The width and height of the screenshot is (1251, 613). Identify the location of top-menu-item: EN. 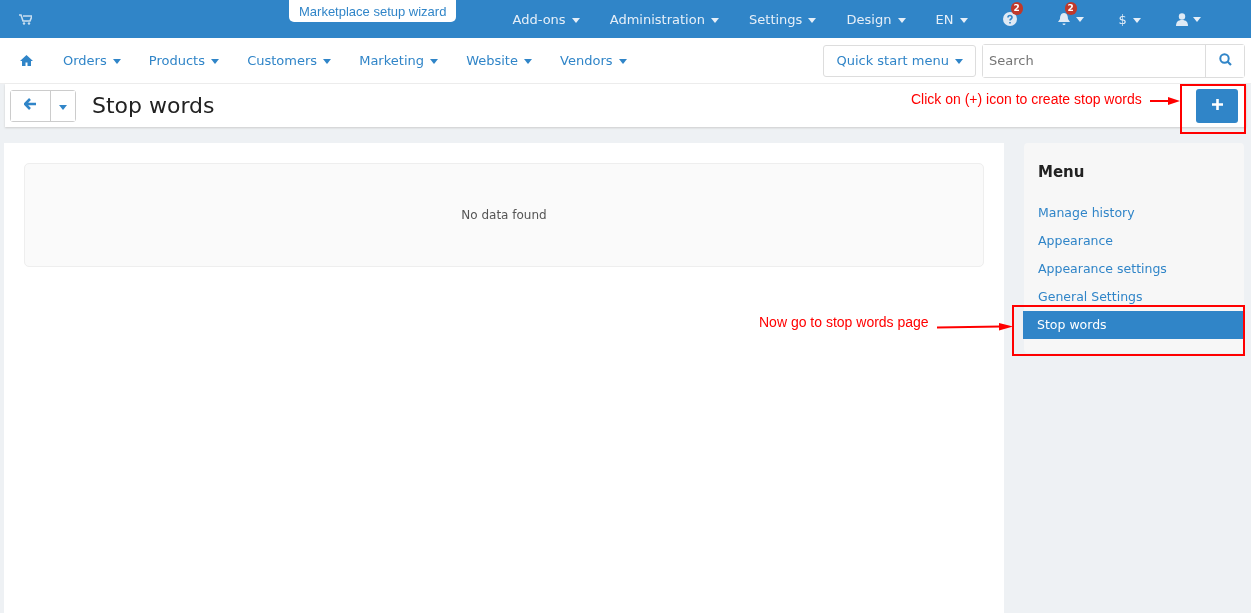
(951, 19).